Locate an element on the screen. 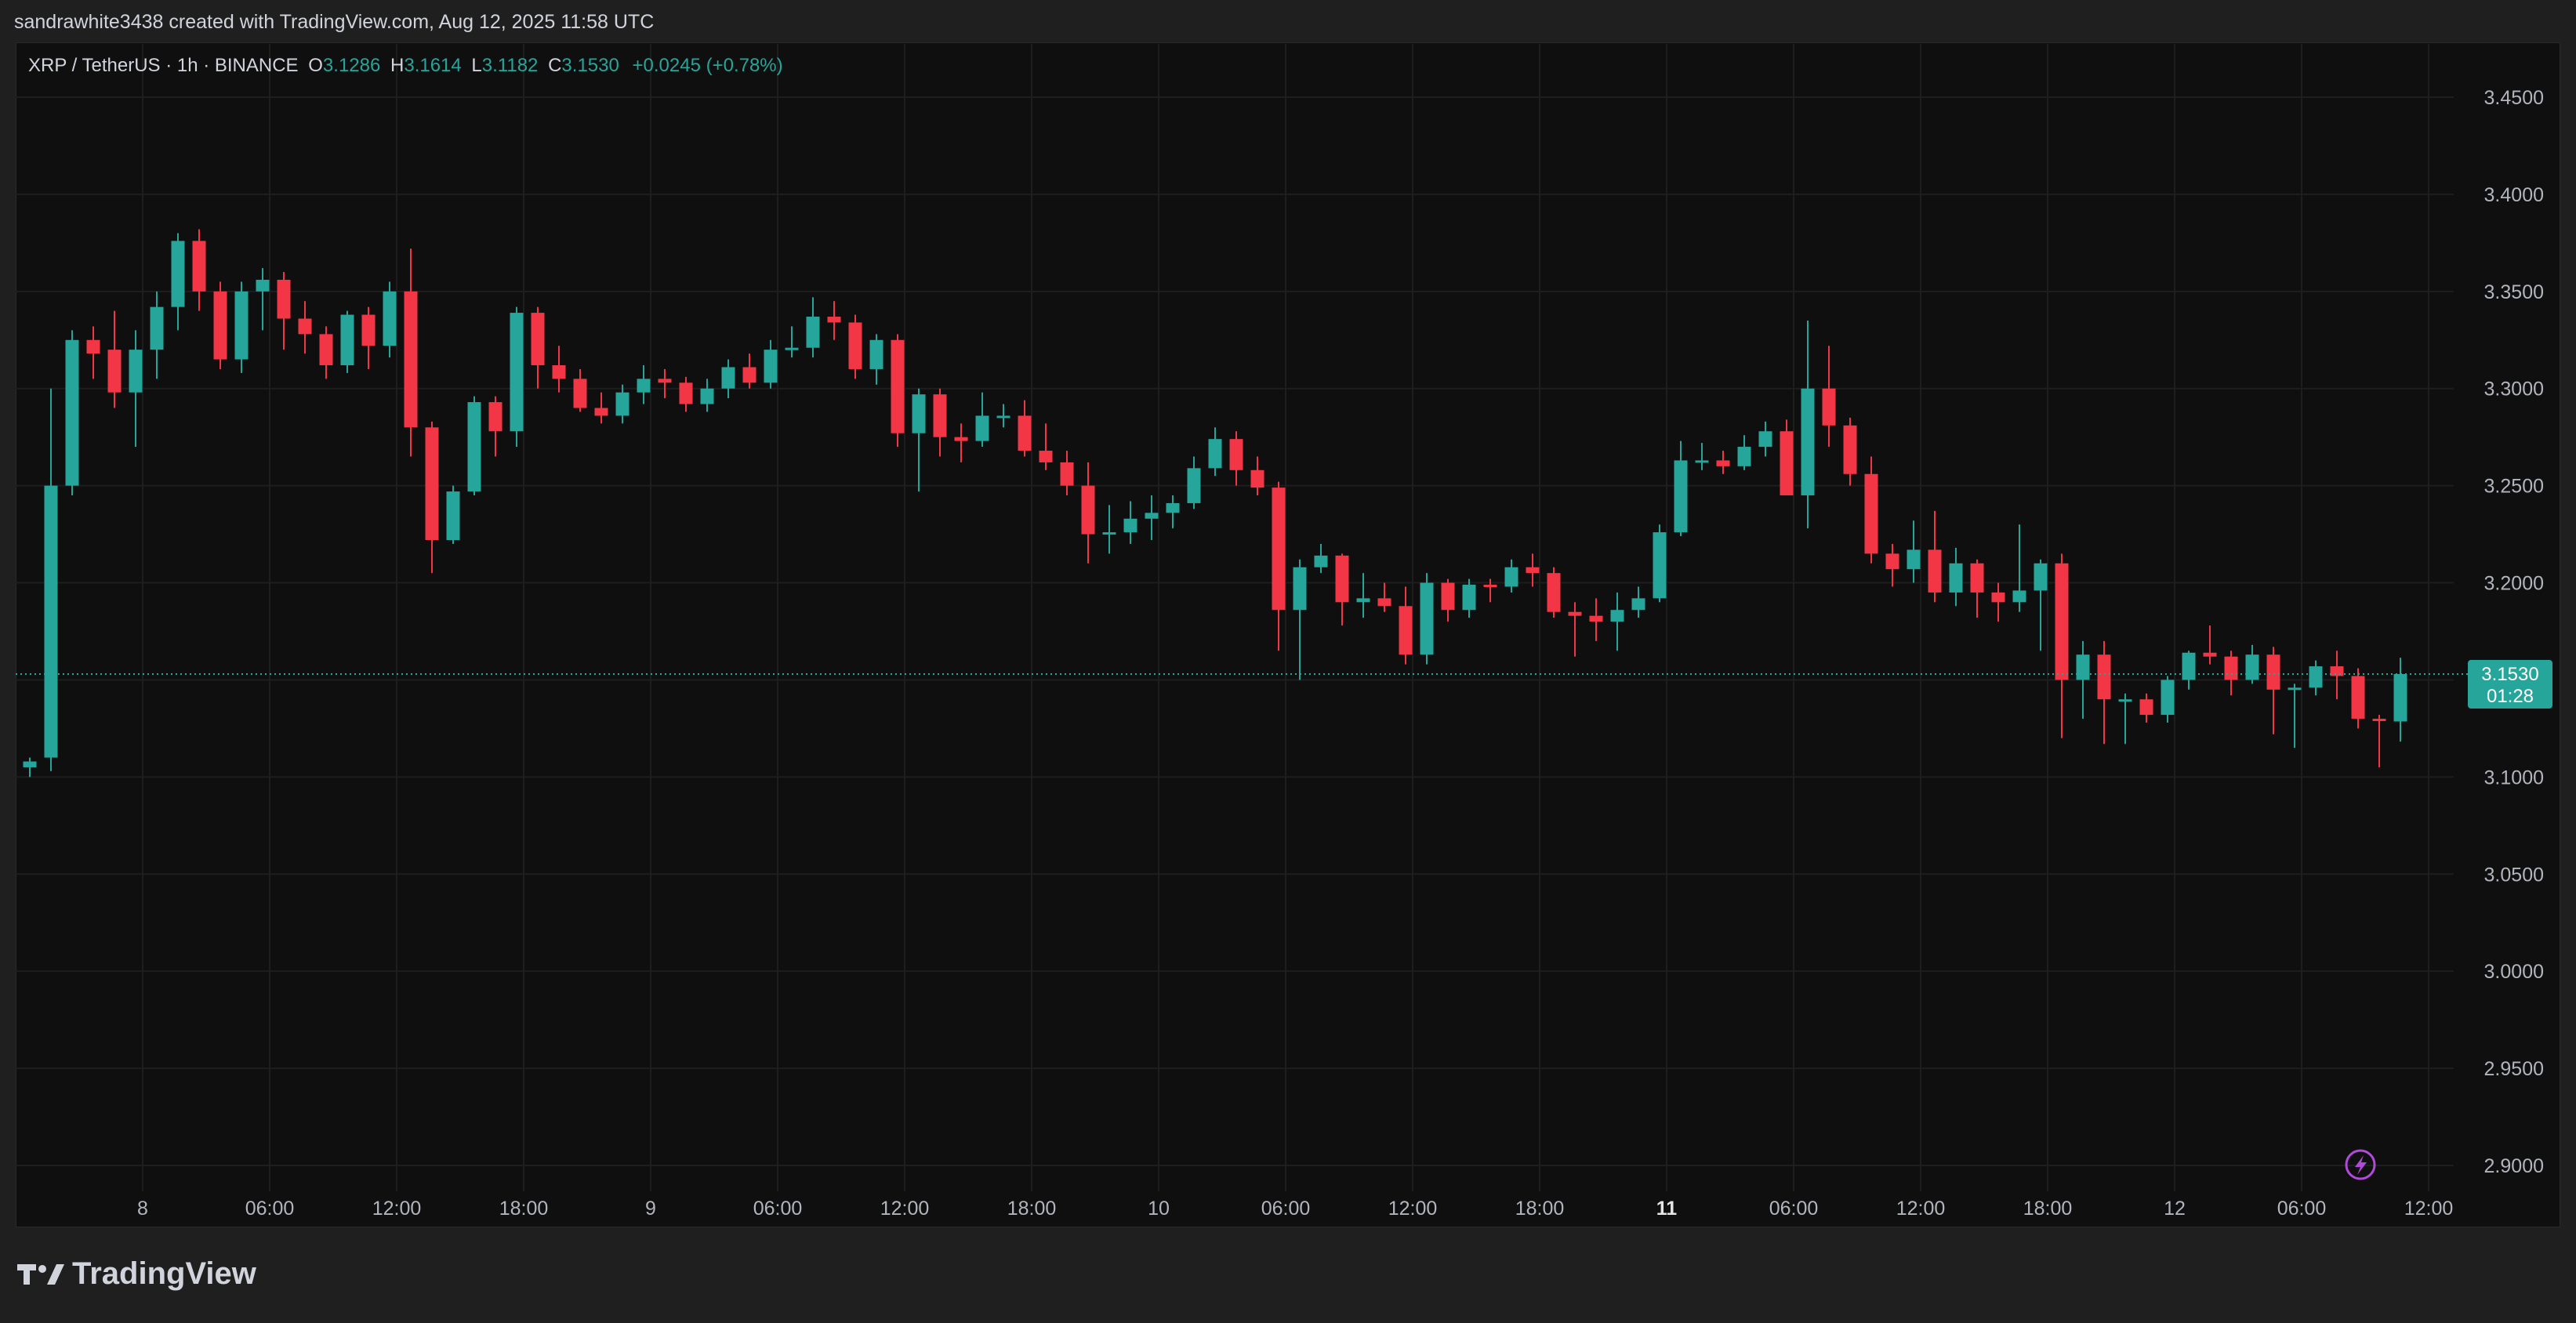  y-tick-label: 3.3000 is located at coordinates (2514, 390).